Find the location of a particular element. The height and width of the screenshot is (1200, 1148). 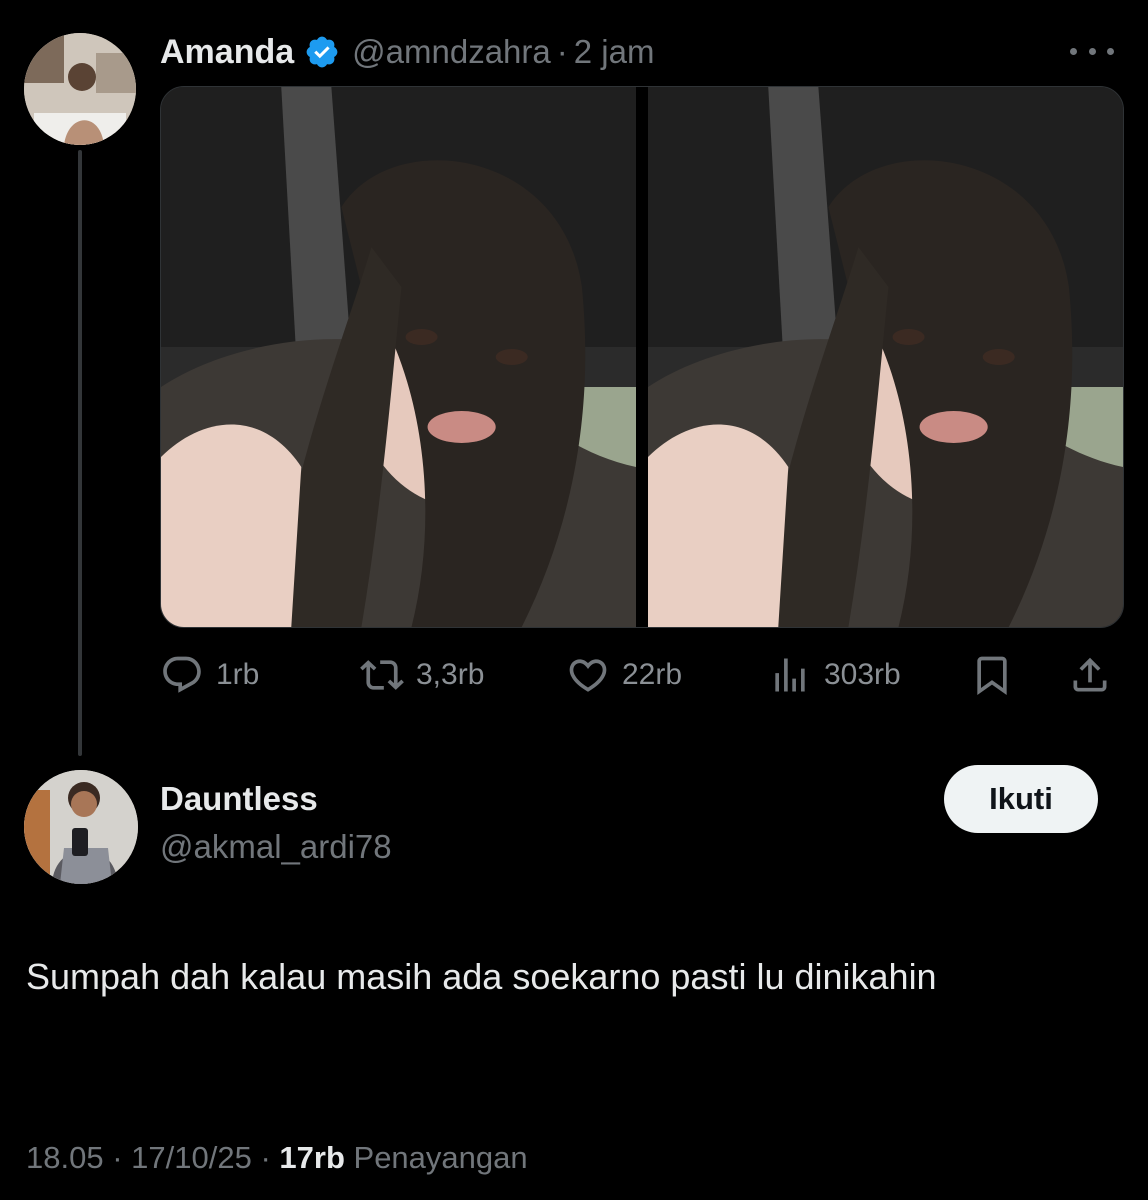

tweet-action-bar: 1rb 3,3rb 22rb 303rb is located at coordinates (641, 675).